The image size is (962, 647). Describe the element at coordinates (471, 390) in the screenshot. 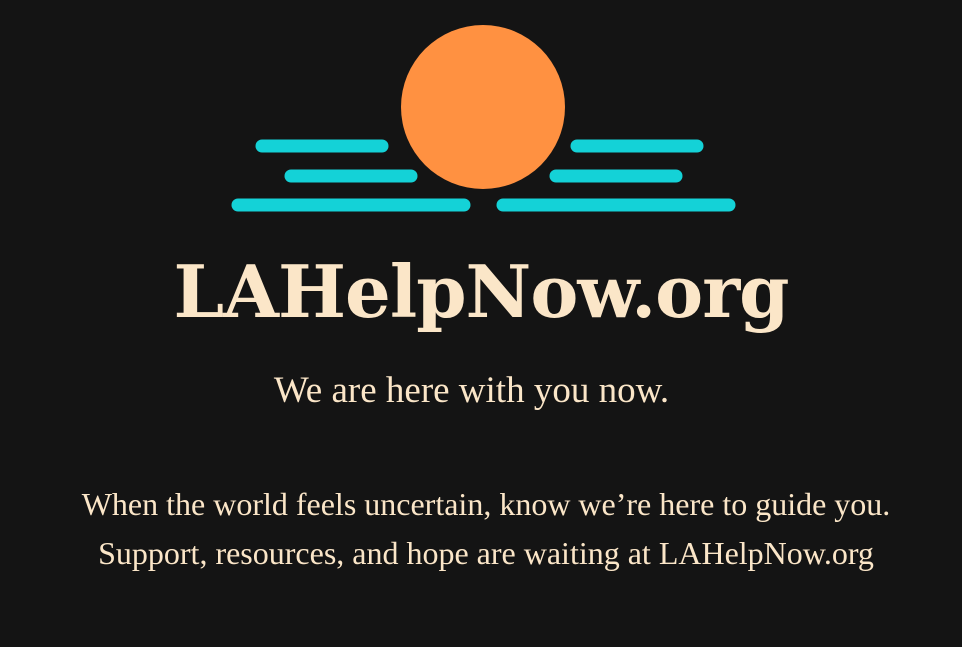

I see `tagline: We are here with you now.` at that location.